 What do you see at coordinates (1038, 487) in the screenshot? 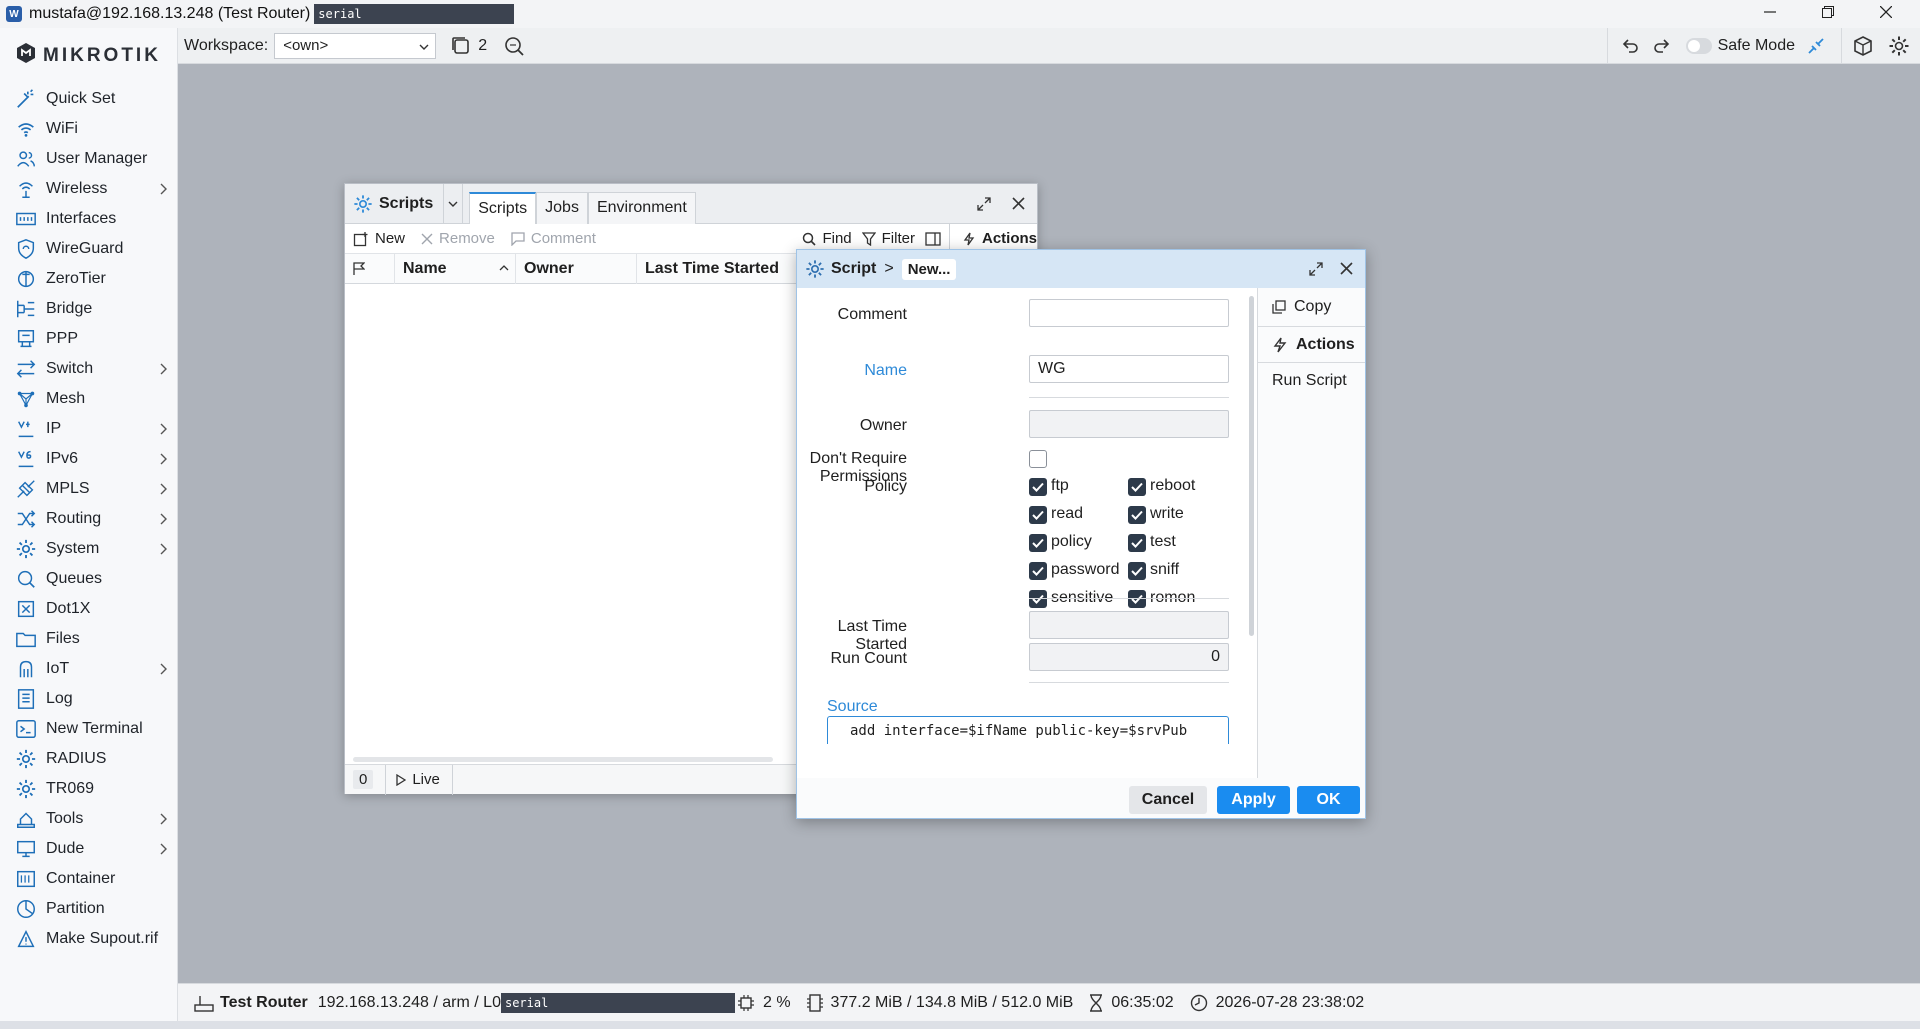
I see `policy-ftp-checkbox` at bounding box center [1038, 487].